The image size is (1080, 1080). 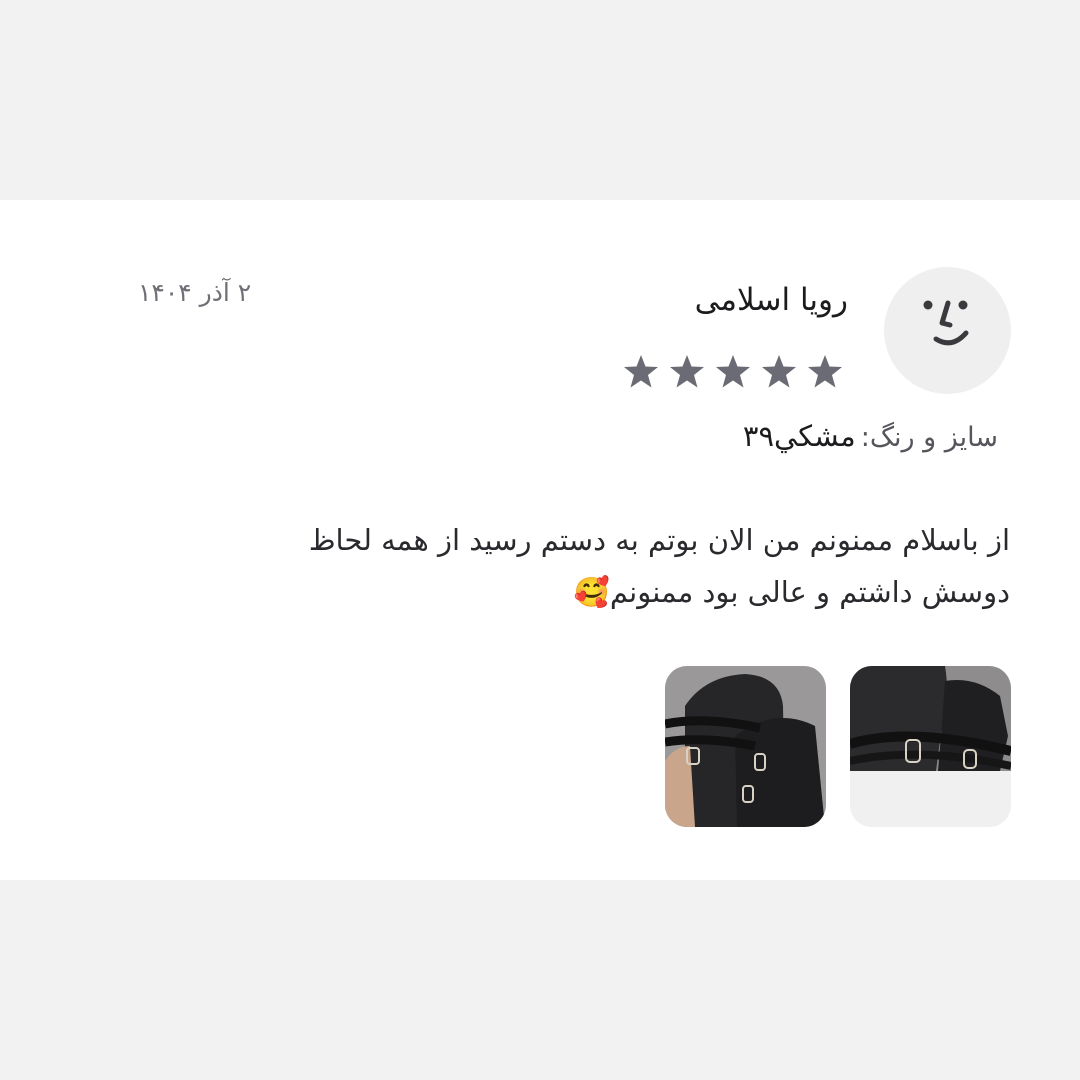 What do you see at coordinates (799, 436) in the screenshot?
I see `variant-value: مشکي۳۹` at bounding box center [799, 436].